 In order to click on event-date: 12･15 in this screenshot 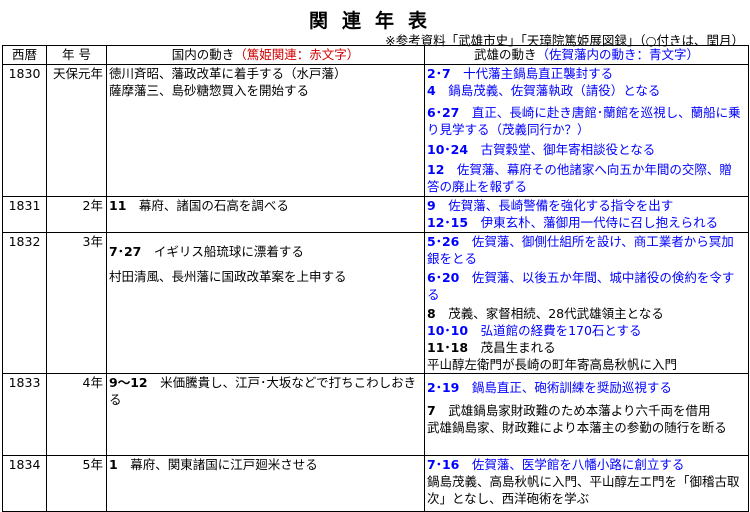, I will do `click(448, 222)`.